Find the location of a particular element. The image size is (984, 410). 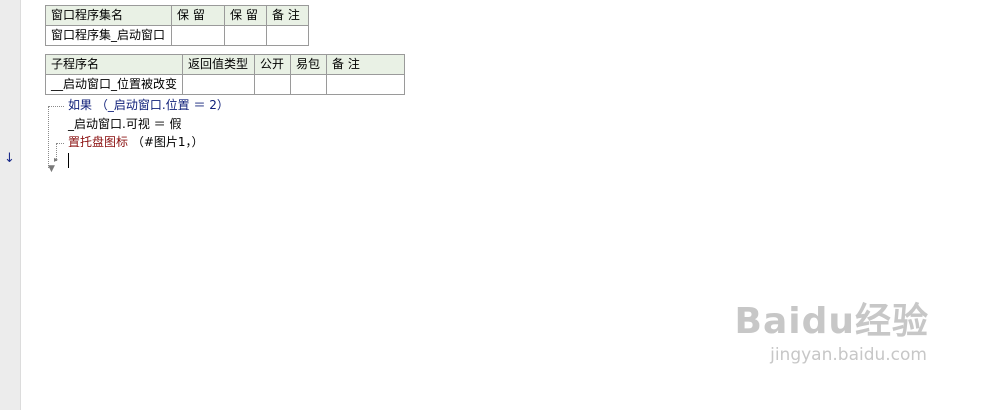

easy-package-header: 易包 is located at coordinates (309, 64).